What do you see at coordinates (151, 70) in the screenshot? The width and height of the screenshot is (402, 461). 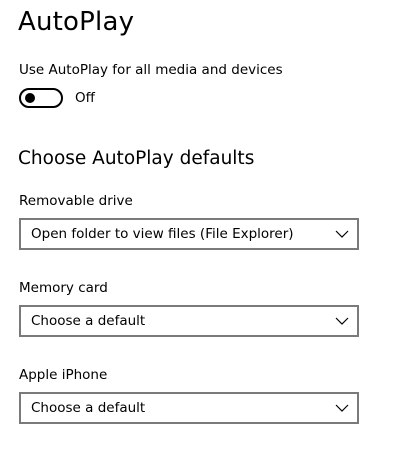 I see `autoplay-toggle-label: Use AutoPlay for all media and devices` at bounding box center [151, 70].